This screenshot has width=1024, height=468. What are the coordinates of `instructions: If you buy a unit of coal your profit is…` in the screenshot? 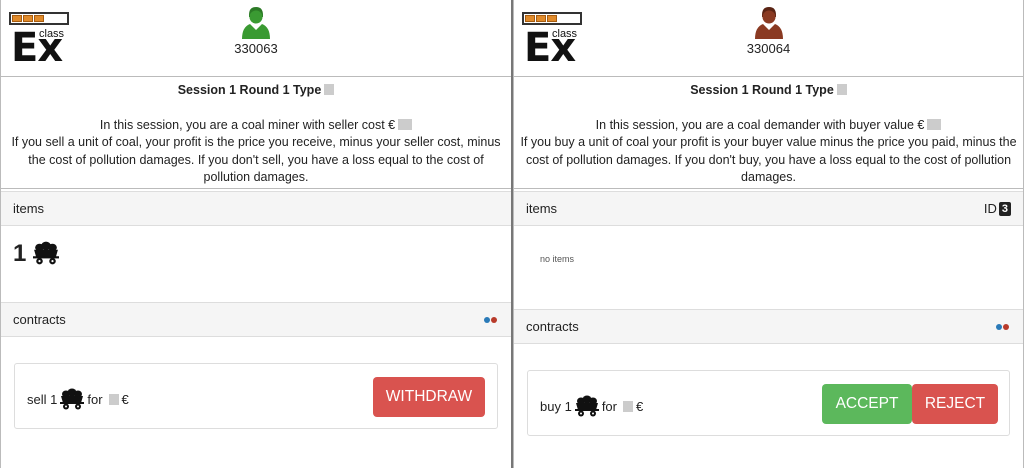 It's located at (768, 159).